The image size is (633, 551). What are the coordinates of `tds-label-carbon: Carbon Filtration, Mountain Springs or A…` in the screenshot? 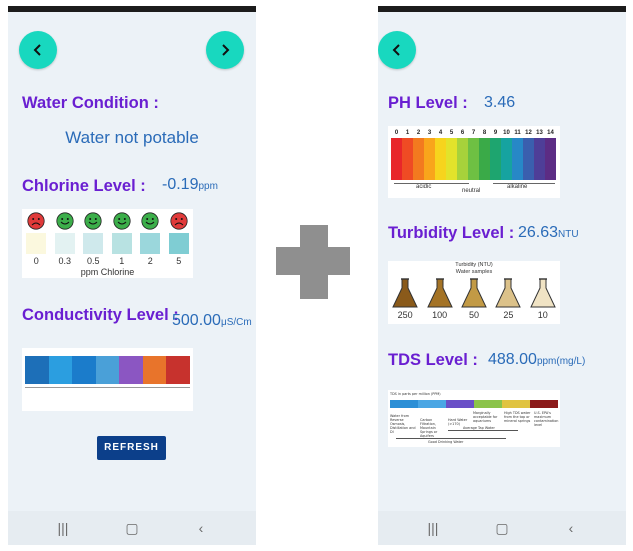 It's located at (429, 428).